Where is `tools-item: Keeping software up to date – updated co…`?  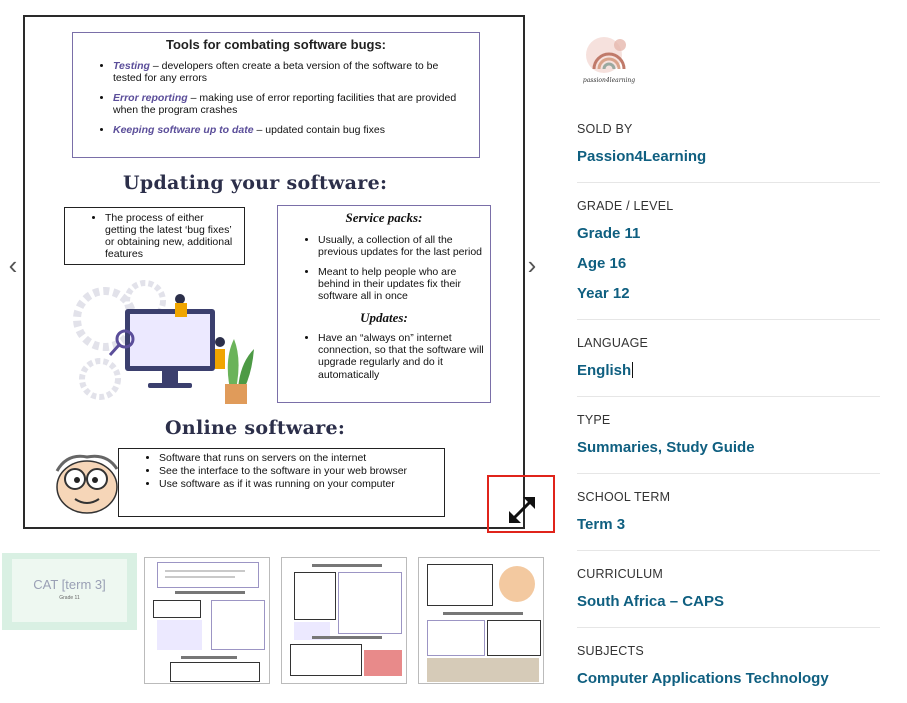
tools-item: Keeping software up to date – updated co… is located at coordinates (291, 130).